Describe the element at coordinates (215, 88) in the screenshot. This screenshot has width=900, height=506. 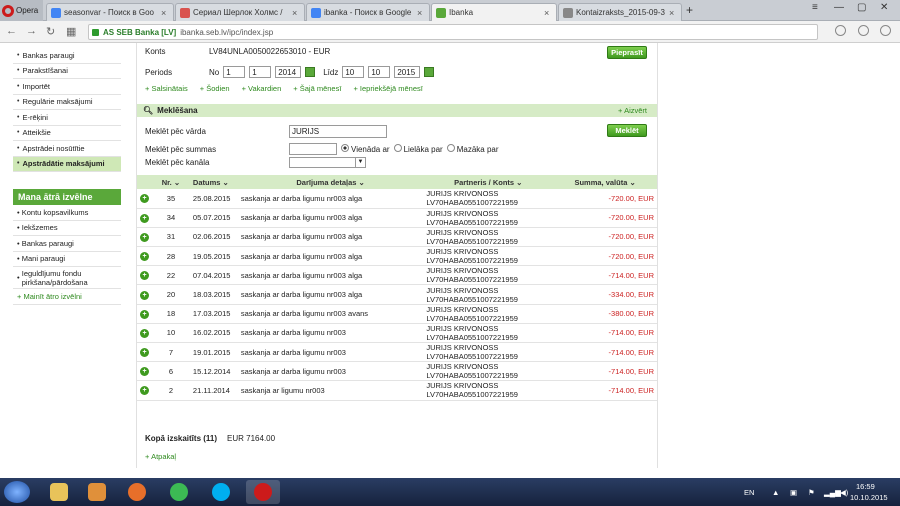
I see `range-sodien: + Šodien` at that location.